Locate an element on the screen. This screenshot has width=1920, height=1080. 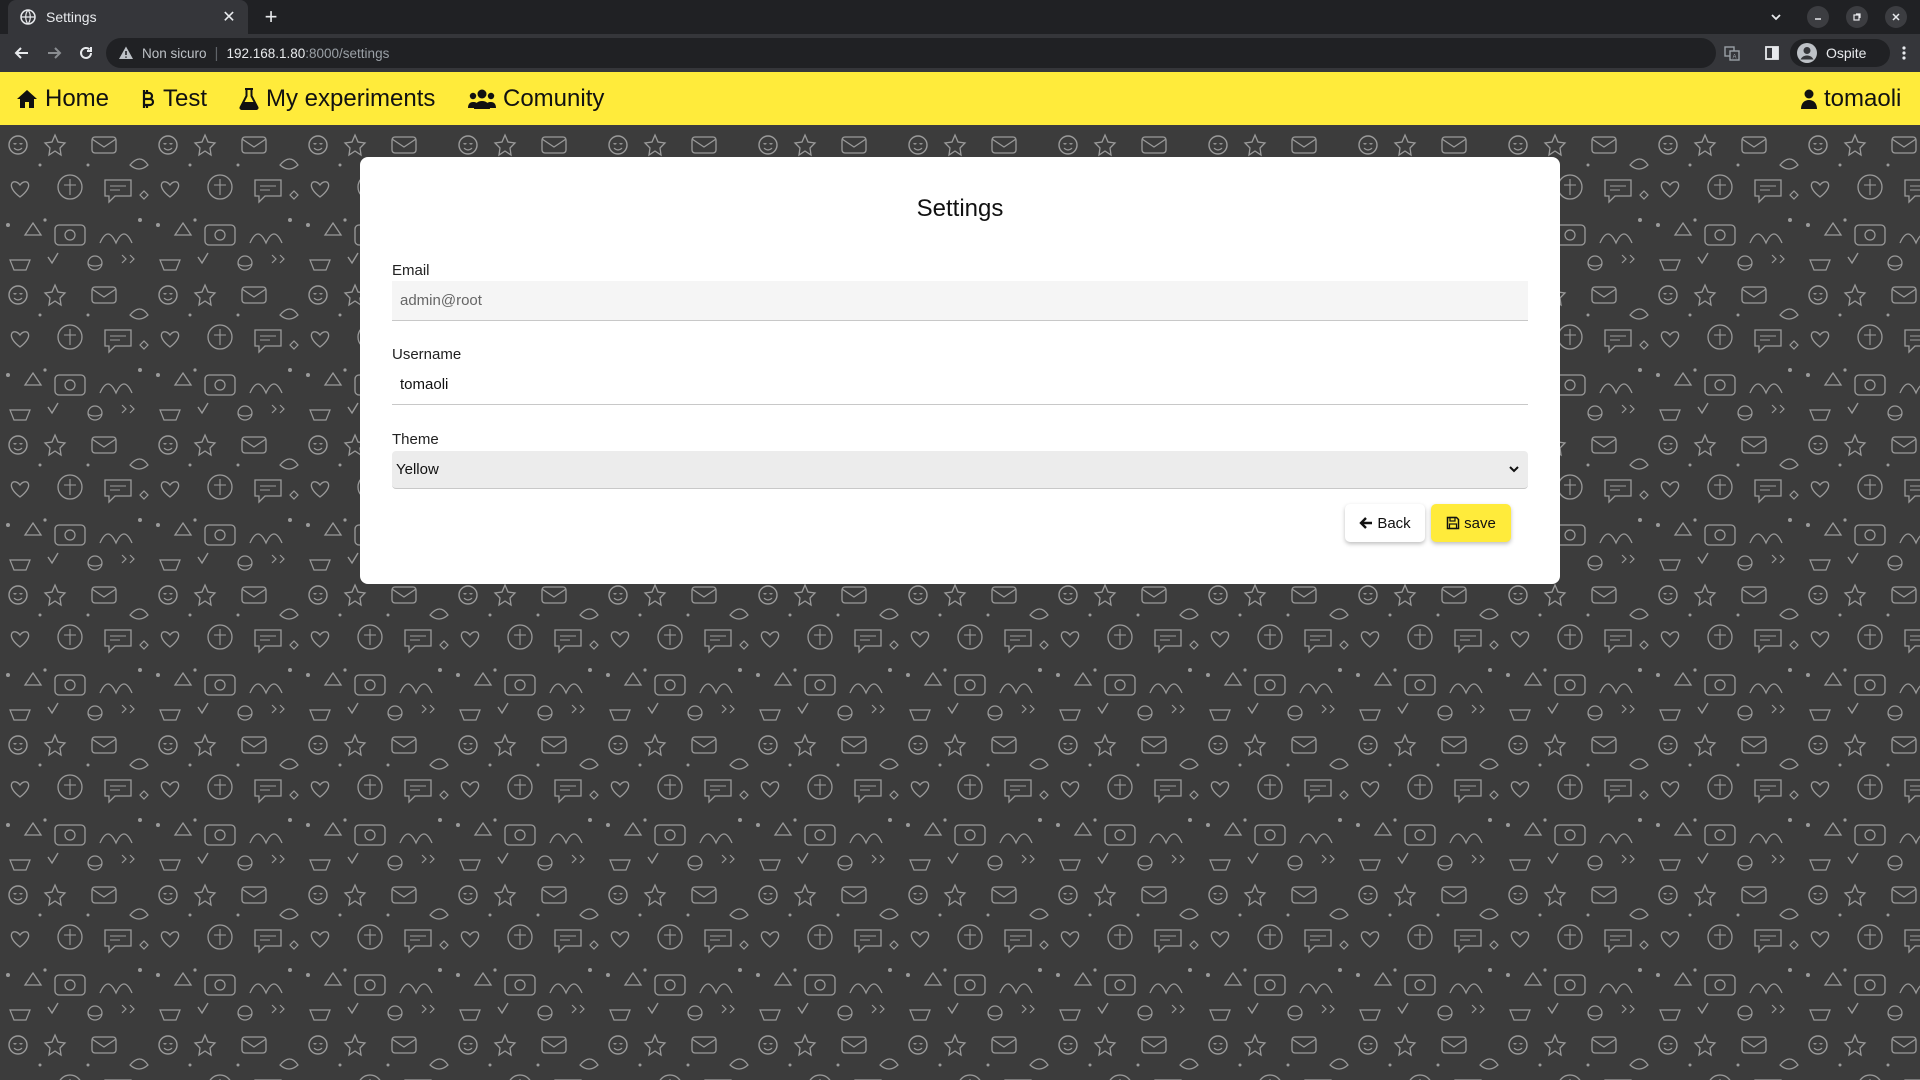
flask-icon is located at coordinates (249, 98).